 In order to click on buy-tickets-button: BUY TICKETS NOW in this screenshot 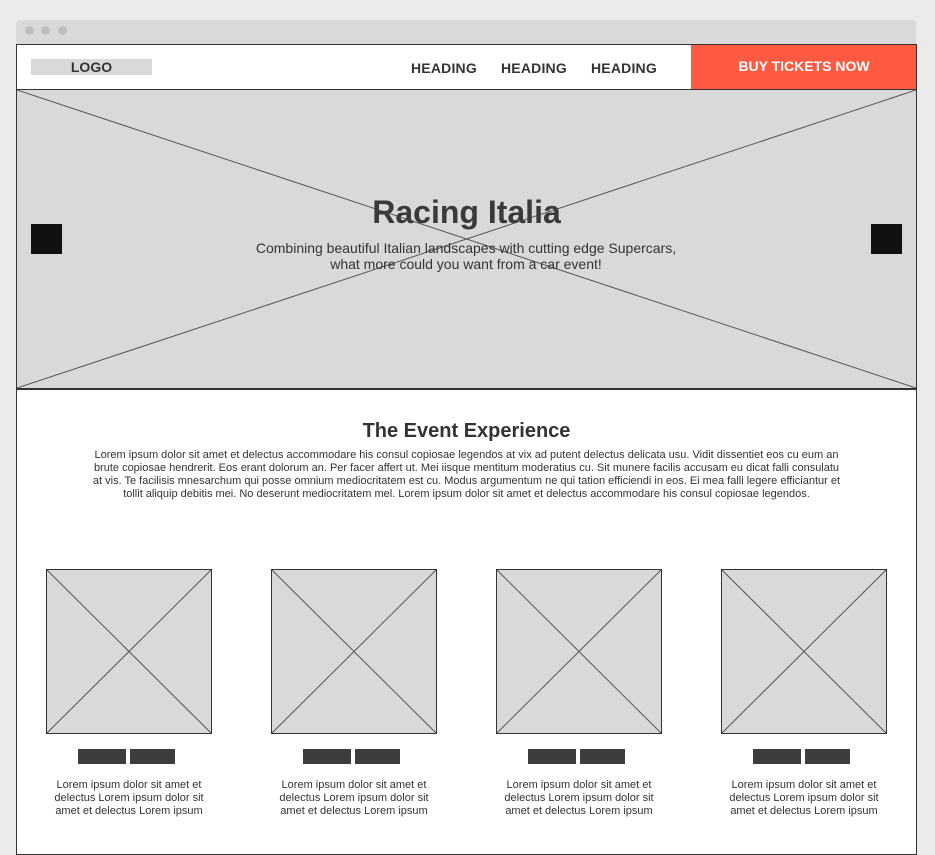, I will do `click(803, 67)`.